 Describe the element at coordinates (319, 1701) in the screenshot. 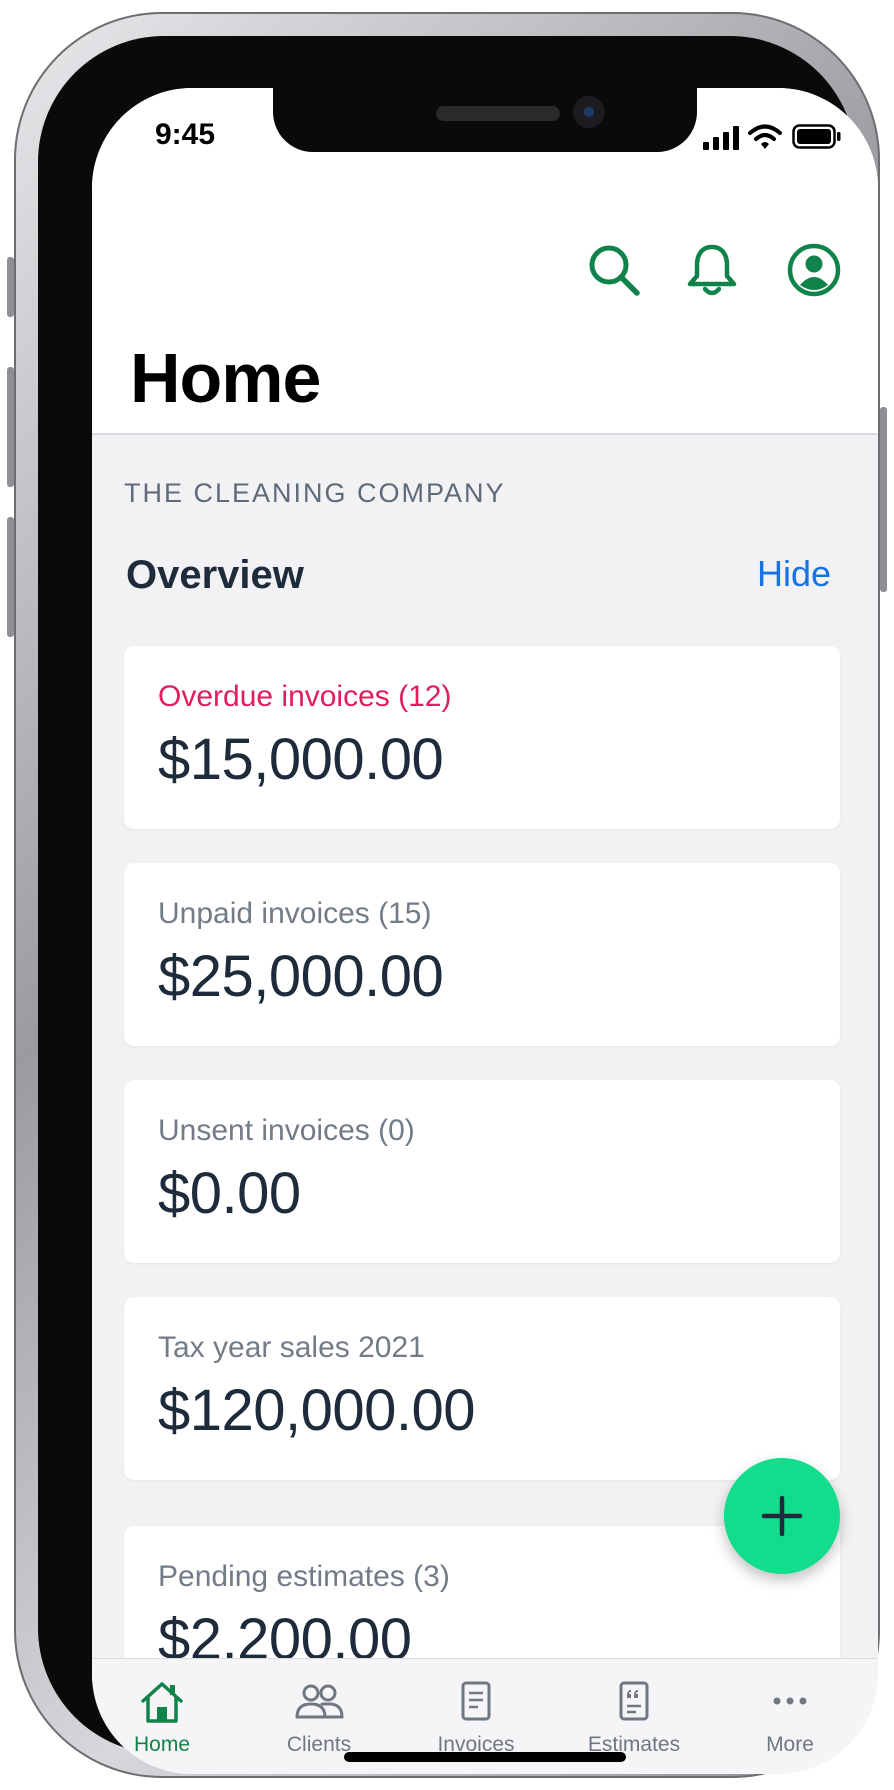

I see `clients-icon` at that location.